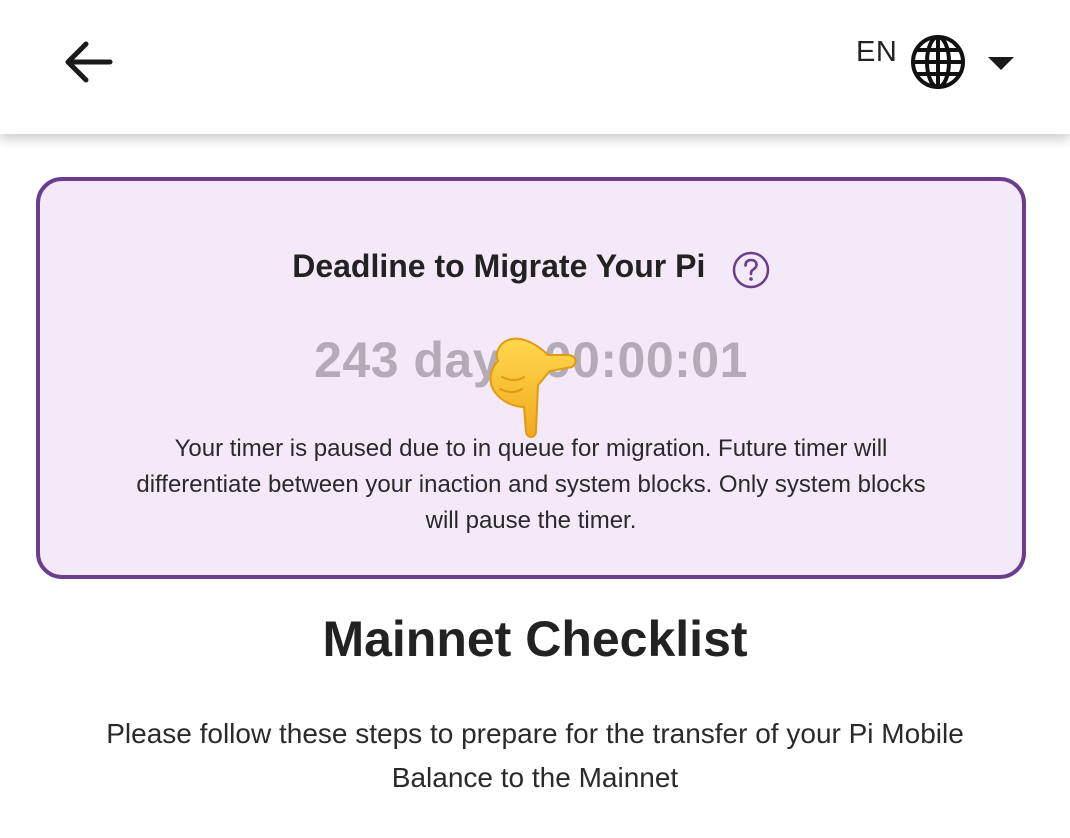  What do you see at coordinates (1001, 63) in the screenshot?
I see `chevron-down-icon` at bounding box center [1001, 63].